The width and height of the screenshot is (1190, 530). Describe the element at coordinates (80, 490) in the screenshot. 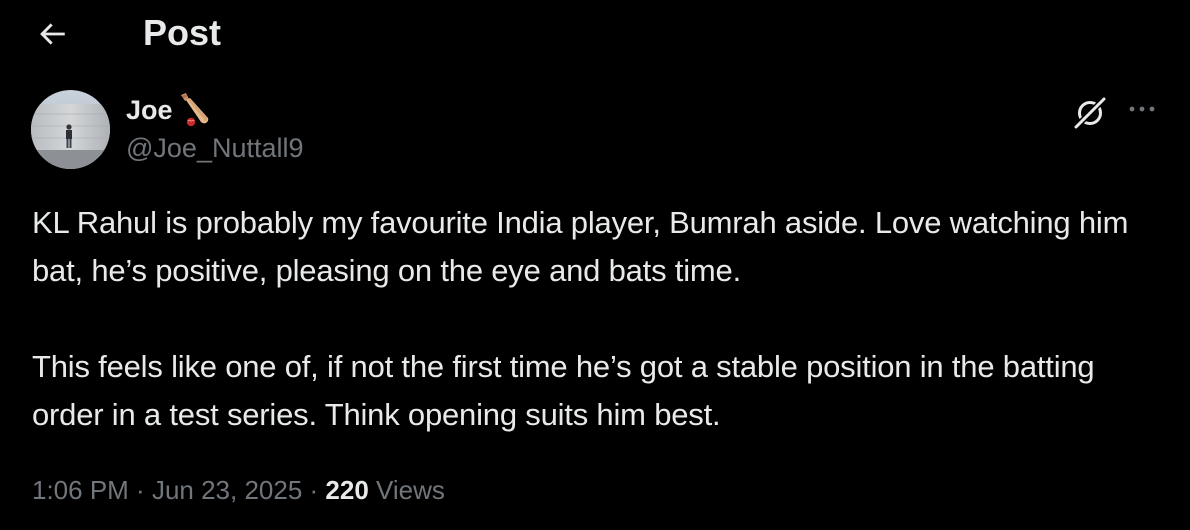

I see `tweet-time: 1:06 PM` at that location.